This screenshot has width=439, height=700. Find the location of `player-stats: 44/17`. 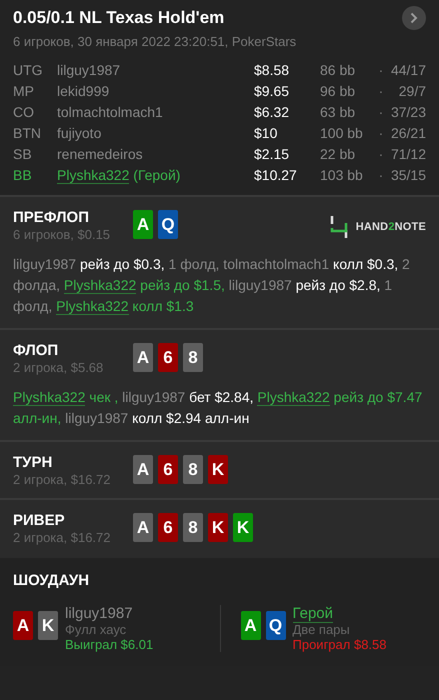

player-stats: 44/17 is located at coordinates (408, 70).